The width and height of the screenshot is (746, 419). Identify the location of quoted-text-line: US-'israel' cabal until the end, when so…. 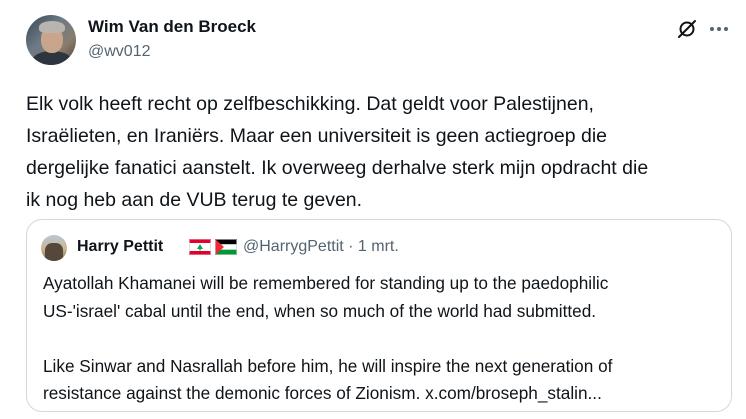
(320, 310).